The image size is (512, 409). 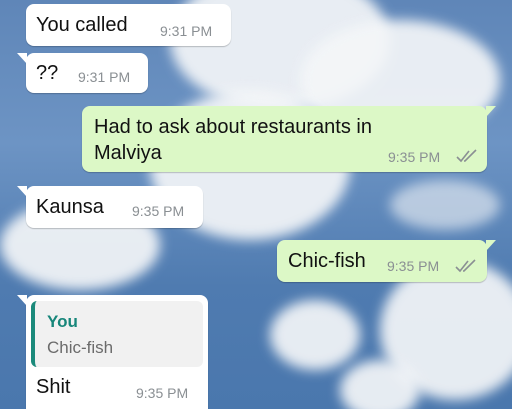 I want to click on message-bubble-outgoing: Chic-fish 9:35 PM, so click(x=386, y=261).